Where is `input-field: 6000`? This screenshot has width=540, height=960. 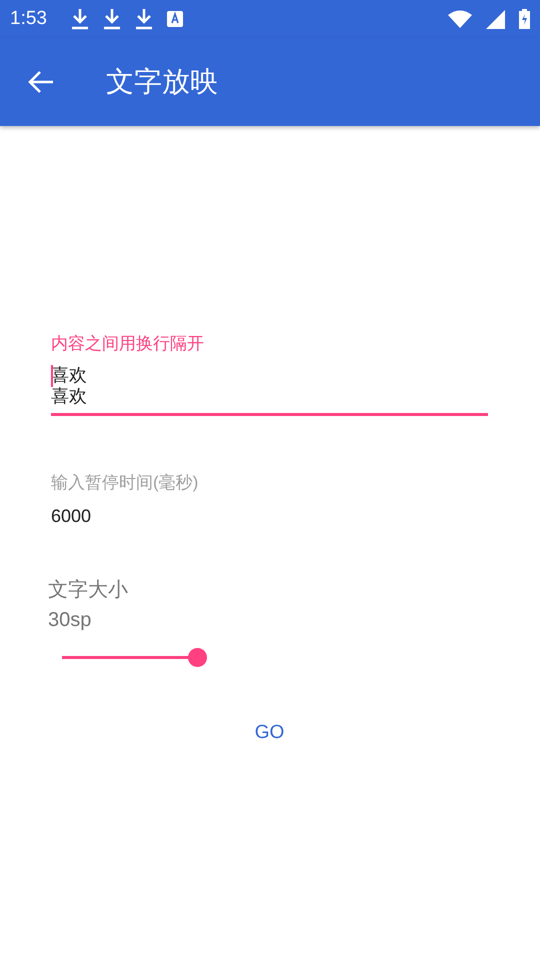 input-field: 6000 is located at coordinates (269, 521).